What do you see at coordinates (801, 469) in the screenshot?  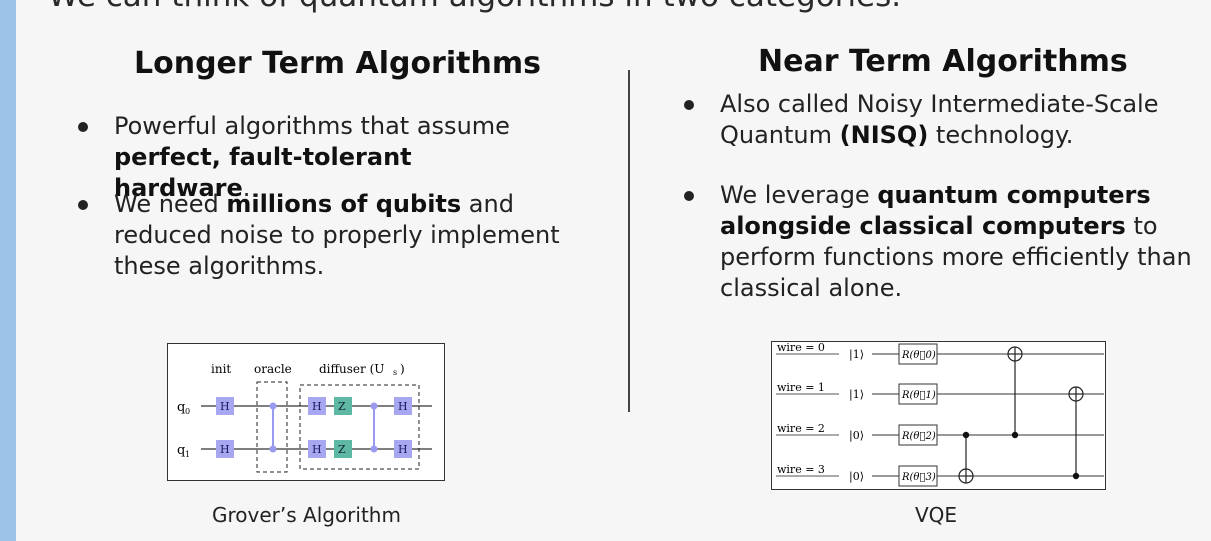 I see `vqe-wire-label: wire = 3` at bounding box center [801, 469].